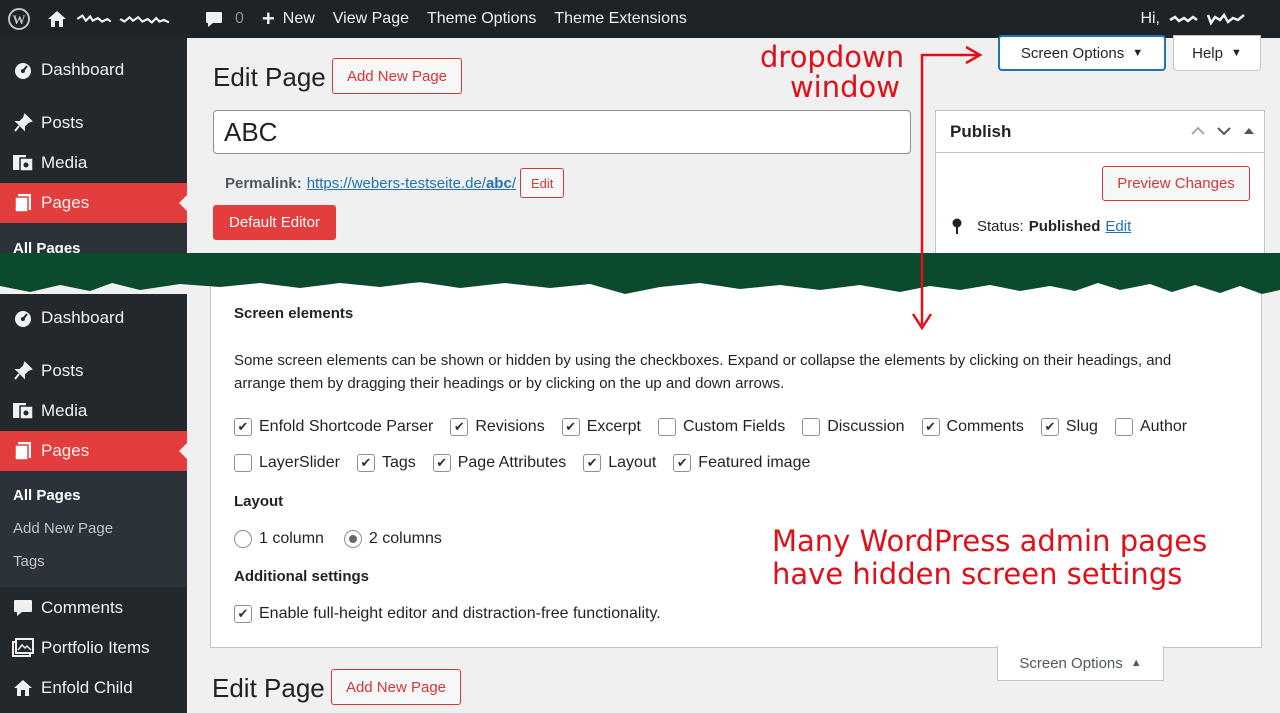 The image size is (1280, 713). I want to click on checkbox-label: Page Attributes, so click(512, 462).